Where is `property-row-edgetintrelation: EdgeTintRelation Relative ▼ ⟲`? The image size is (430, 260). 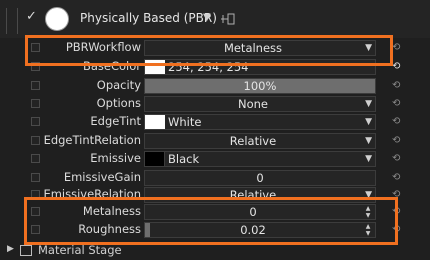 property-row-edgetintrelation: EdgeTintRelation Relative ▼ ⟲ is located at coordinates (215, 141).